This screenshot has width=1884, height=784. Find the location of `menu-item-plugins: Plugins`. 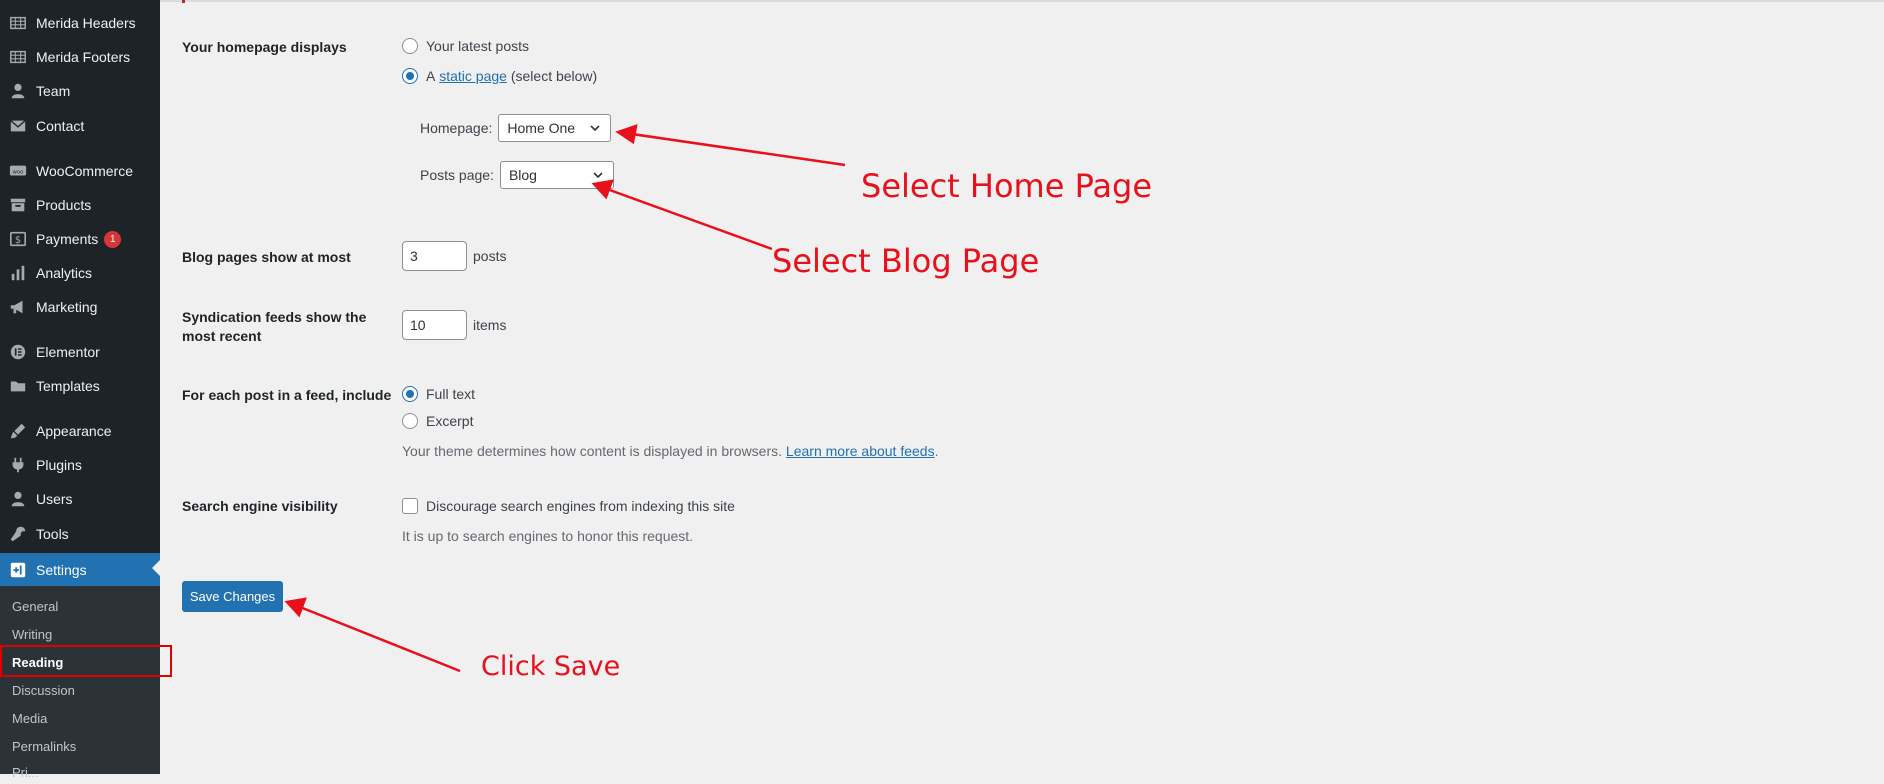

menu-item-plugins: Plugins is located at coordinates (80, 465).